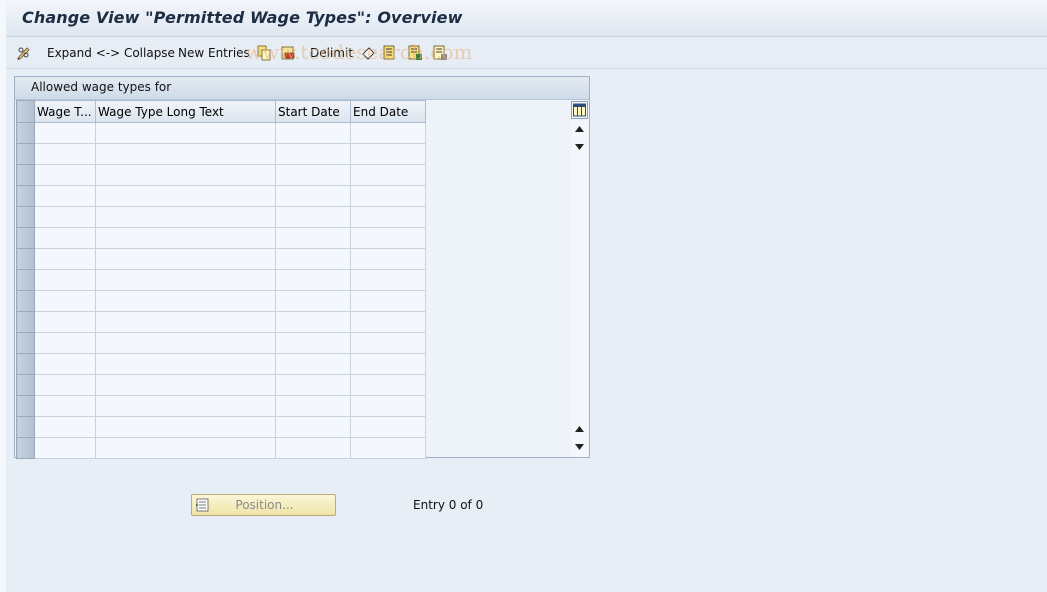 The height and width of the screenshot is (592, 1047). What do you see at coordinates (388, 111) in the screenshot?
I see `column-header-end-date: End Date` at bounding box center [388, 111].